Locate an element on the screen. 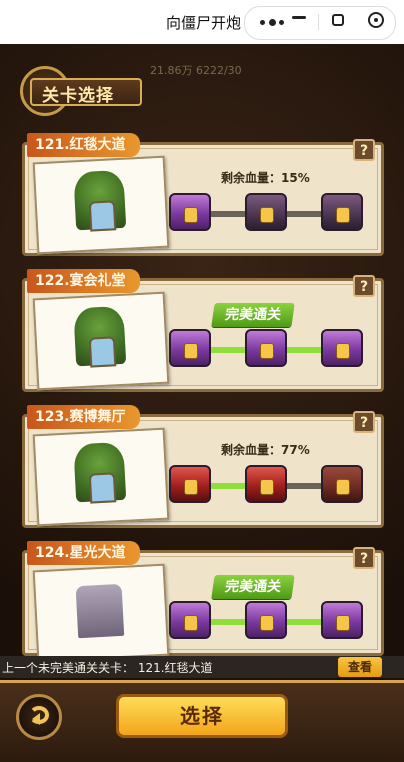  level-title: 122.宴会礼堂 is located at coordinates (83, 281).